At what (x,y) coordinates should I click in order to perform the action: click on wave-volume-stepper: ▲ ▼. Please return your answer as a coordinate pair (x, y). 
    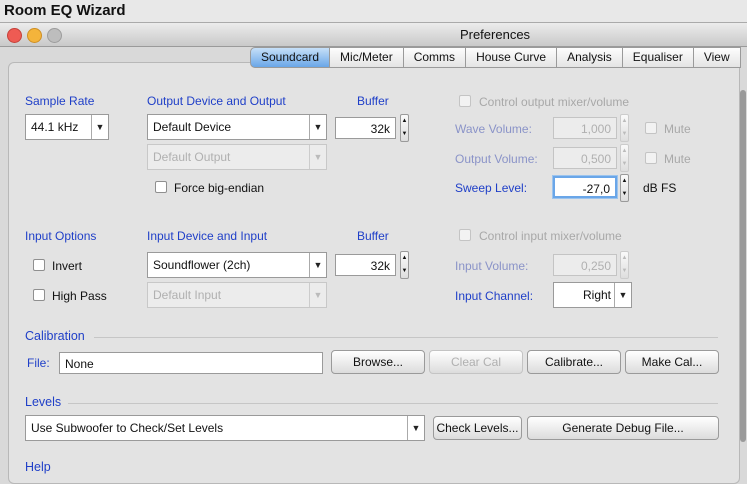
    Looking at the image, I should click on (624, 128).